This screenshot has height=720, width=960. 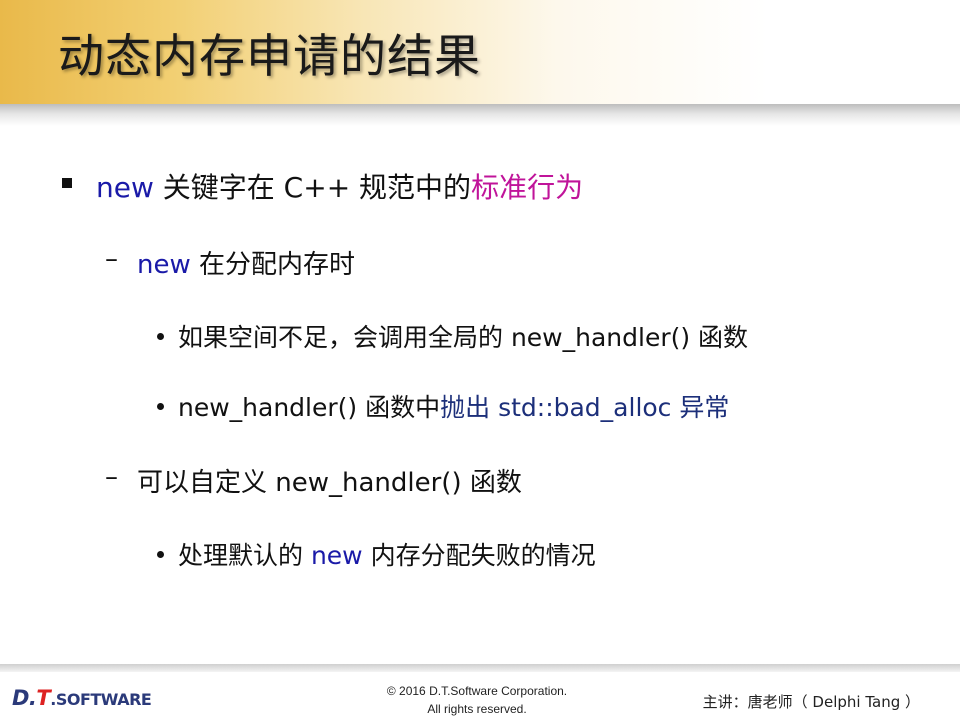 I want to click on sub2-item-1-text: 处理默认的, so click(x=244, y=555).